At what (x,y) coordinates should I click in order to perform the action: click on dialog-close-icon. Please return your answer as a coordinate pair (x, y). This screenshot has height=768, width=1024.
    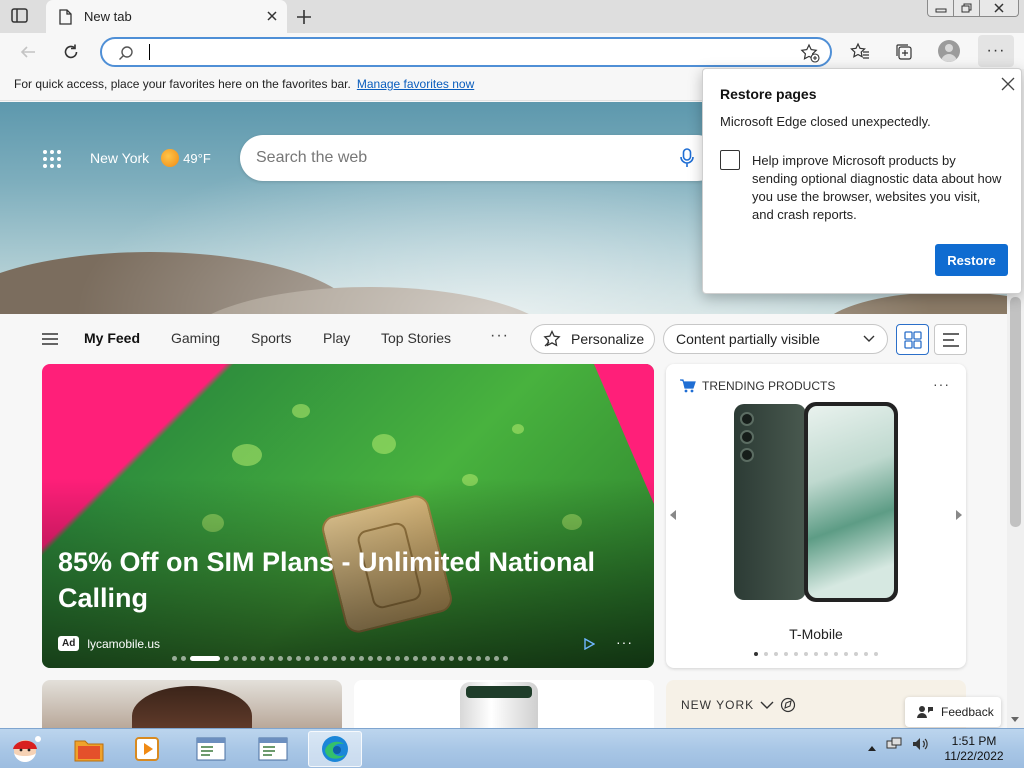
    Looking at the image, I should click on (1008, 84).